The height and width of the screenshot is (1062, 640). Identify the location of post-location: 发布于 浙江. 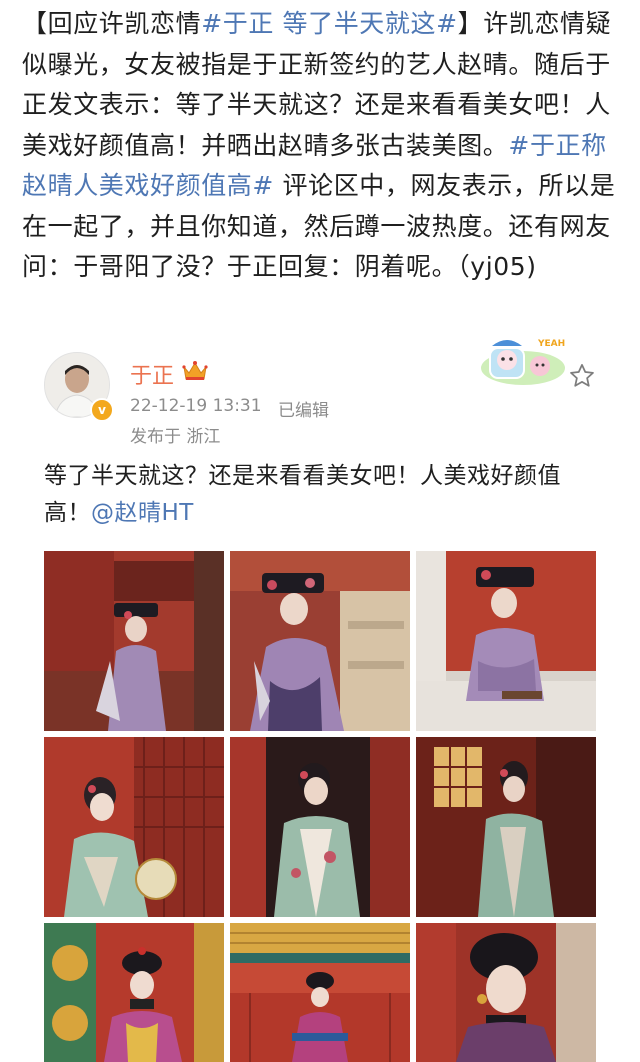
(175, 437).